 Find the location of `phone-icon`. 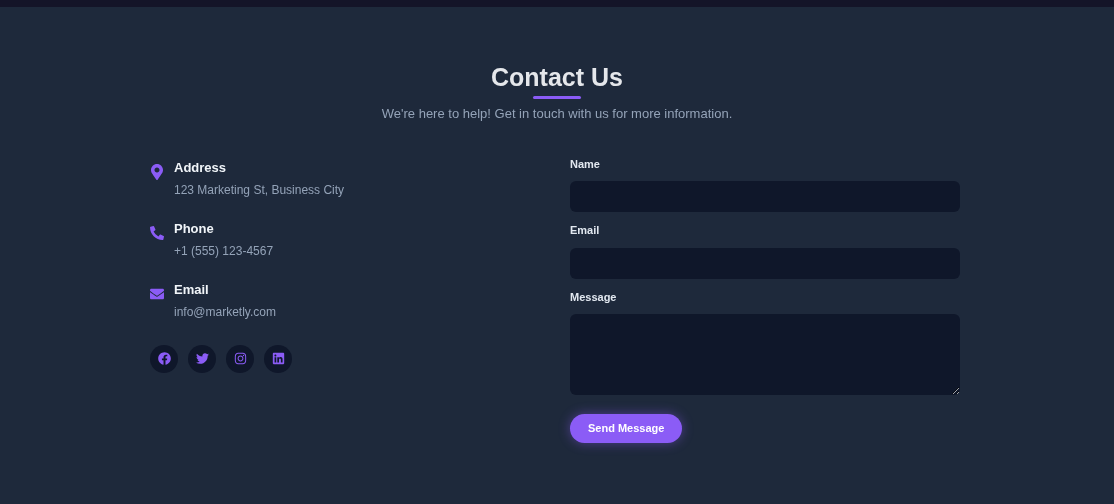

phone-icon is located at coordinates (157, 232).